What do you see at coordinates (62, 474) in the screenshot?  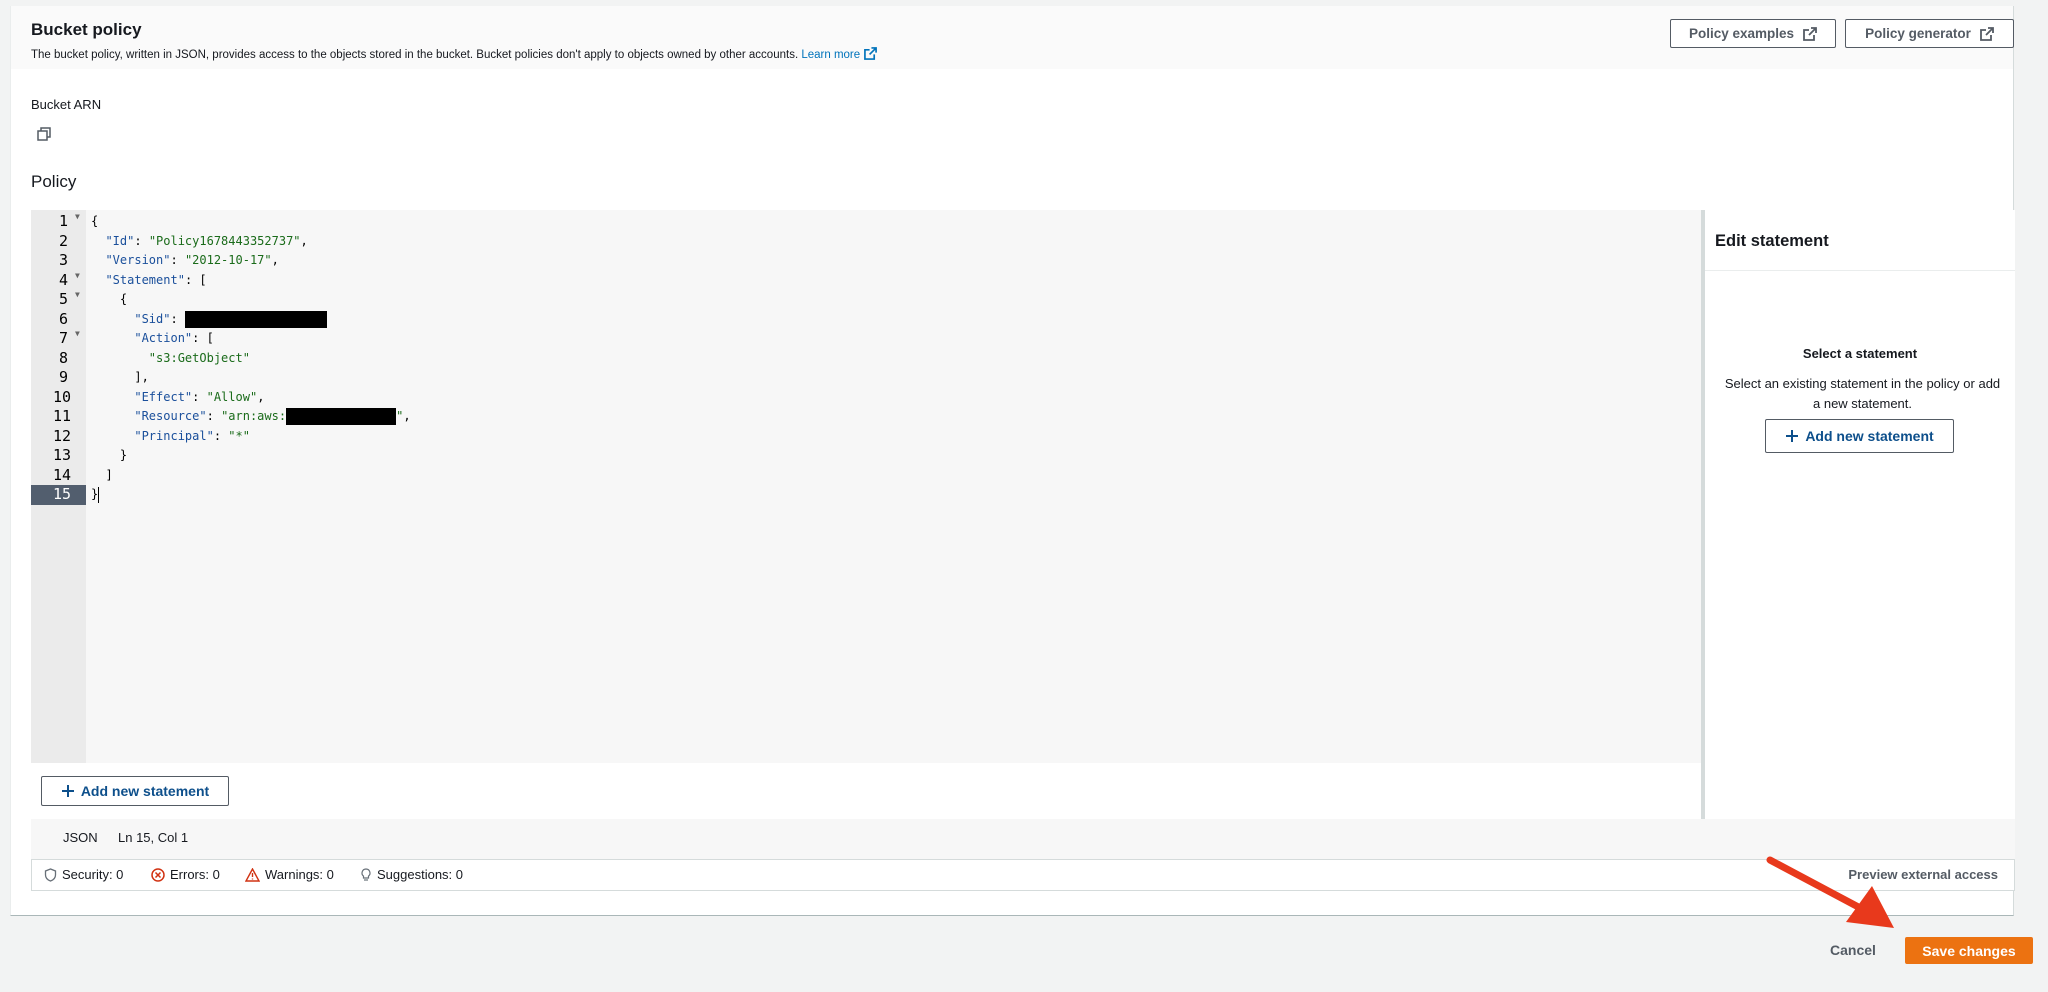 I see `line-number: 14` at bounding box center [62, 474].